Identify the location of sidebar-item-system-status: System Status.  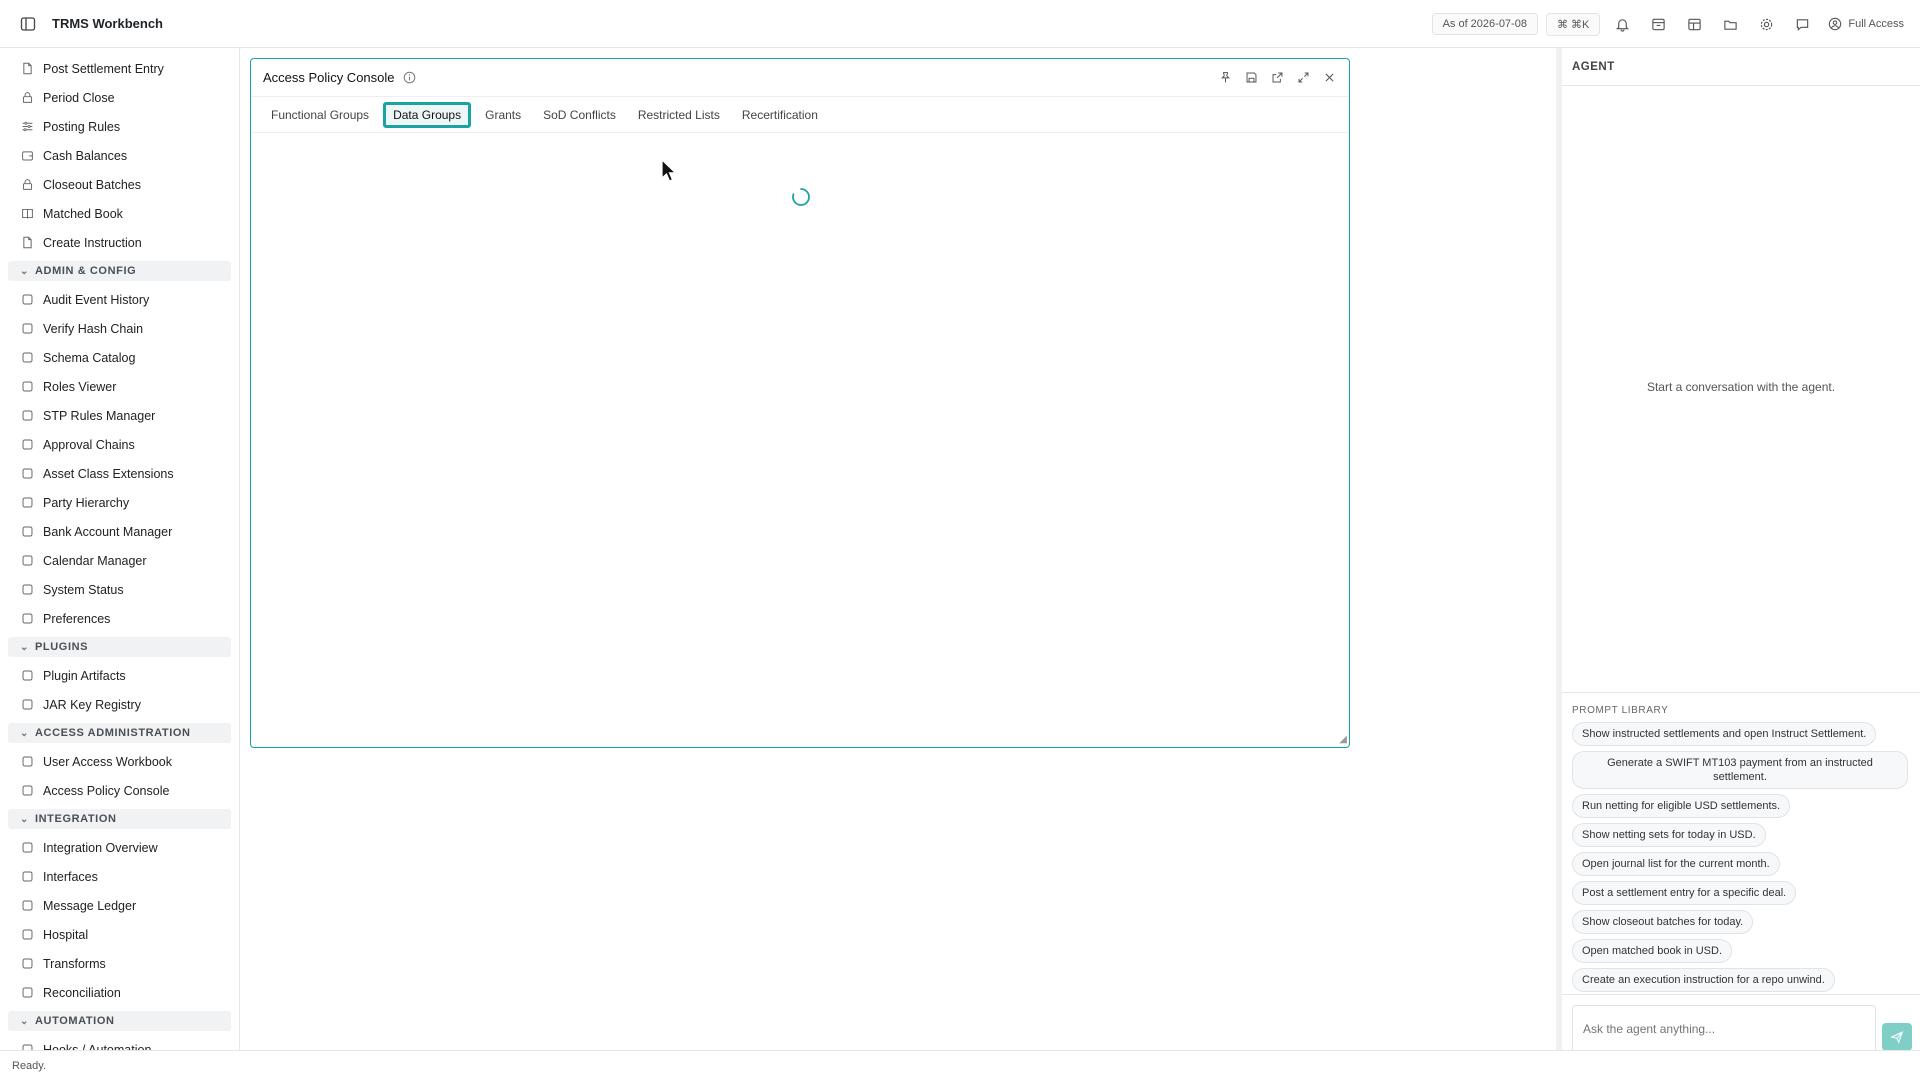
(119, 589).